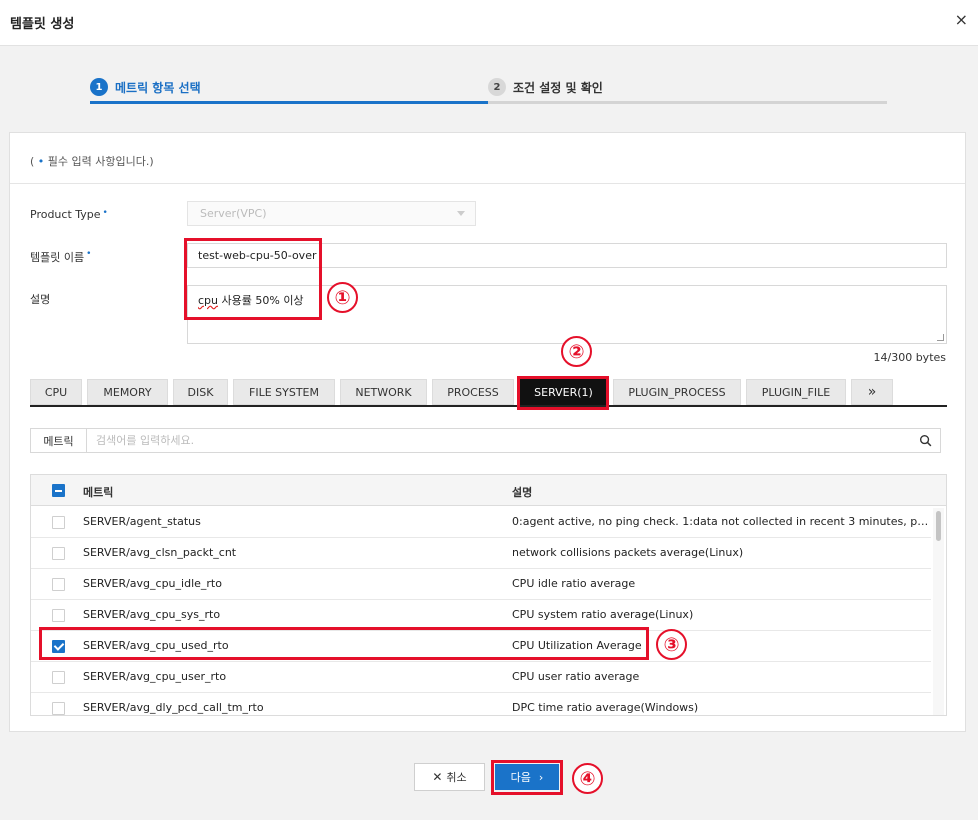  Describe the element at coordinates (587, 778) in the screenshot. I see `annotation-4: ④` at that location.